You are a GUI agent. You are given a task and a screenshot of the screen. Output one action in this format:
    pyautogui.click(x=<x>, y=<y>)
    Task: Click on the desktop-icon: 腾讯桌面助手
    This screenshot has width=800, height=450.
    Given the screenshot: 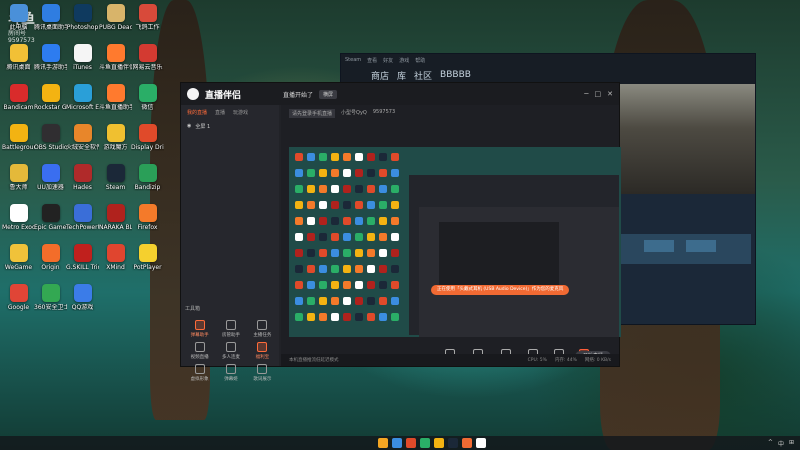 What is the action you would take?
    pyautogui.click(x=50, y=17)
    